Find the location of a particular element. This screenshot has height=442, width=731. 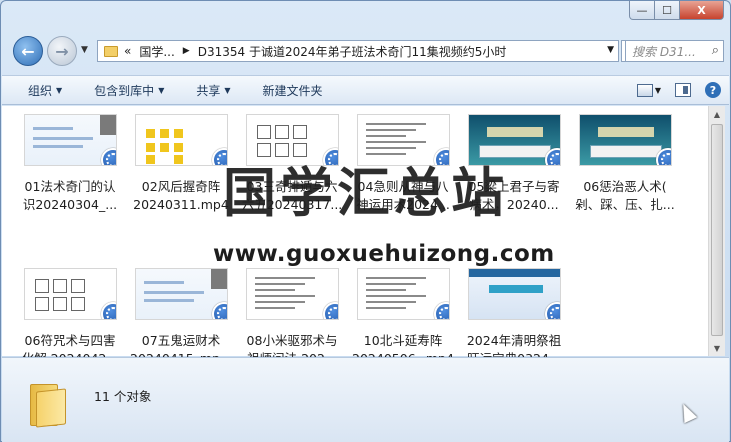

scrollbar-thumb is located at coordinates (717, 230).